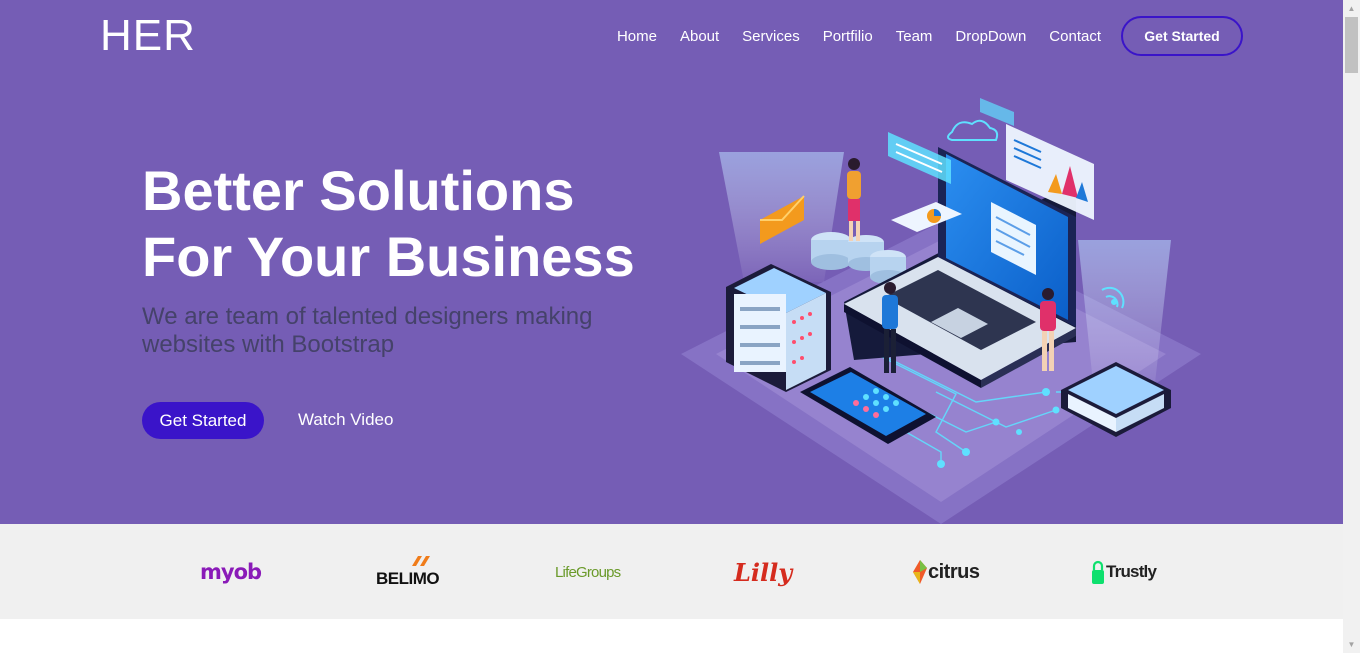  Describe the element at coordinates (268, 344) in the screenshot. I see `hero-subhead-line-2: websites with Bootstrap` at that location.